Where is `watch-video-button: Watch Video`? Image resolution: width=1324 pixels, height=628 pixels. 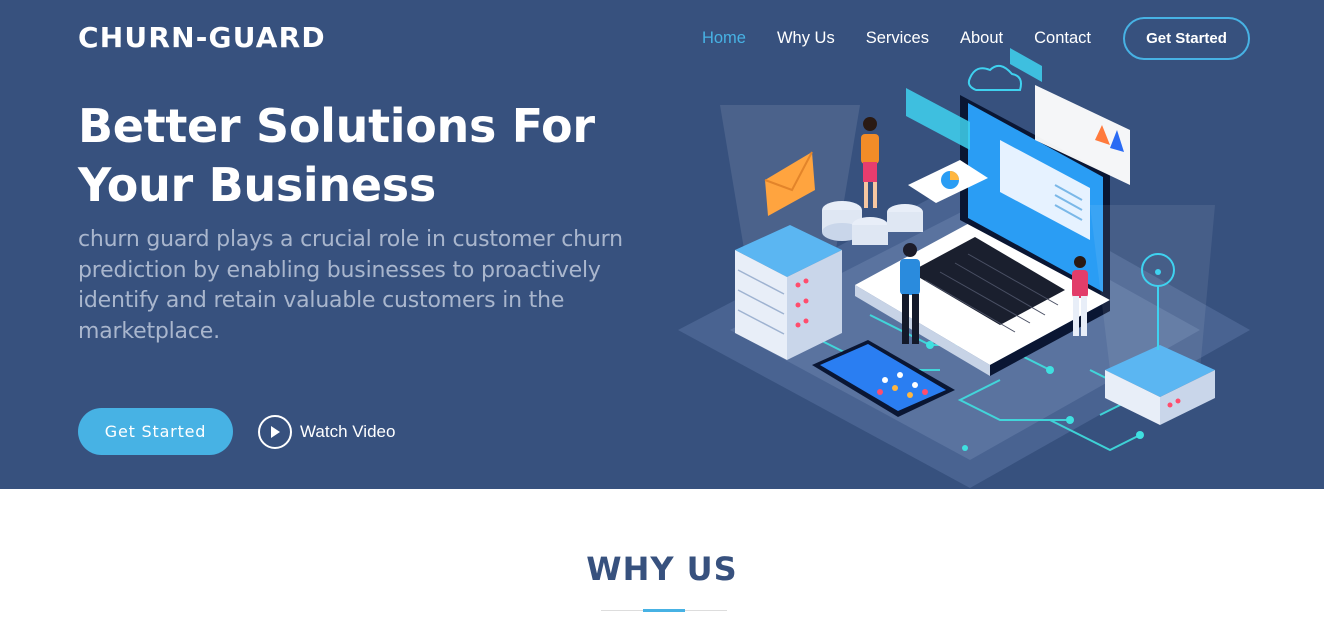
watch-video-button: Watch Video is located at coordinates (326, 432).